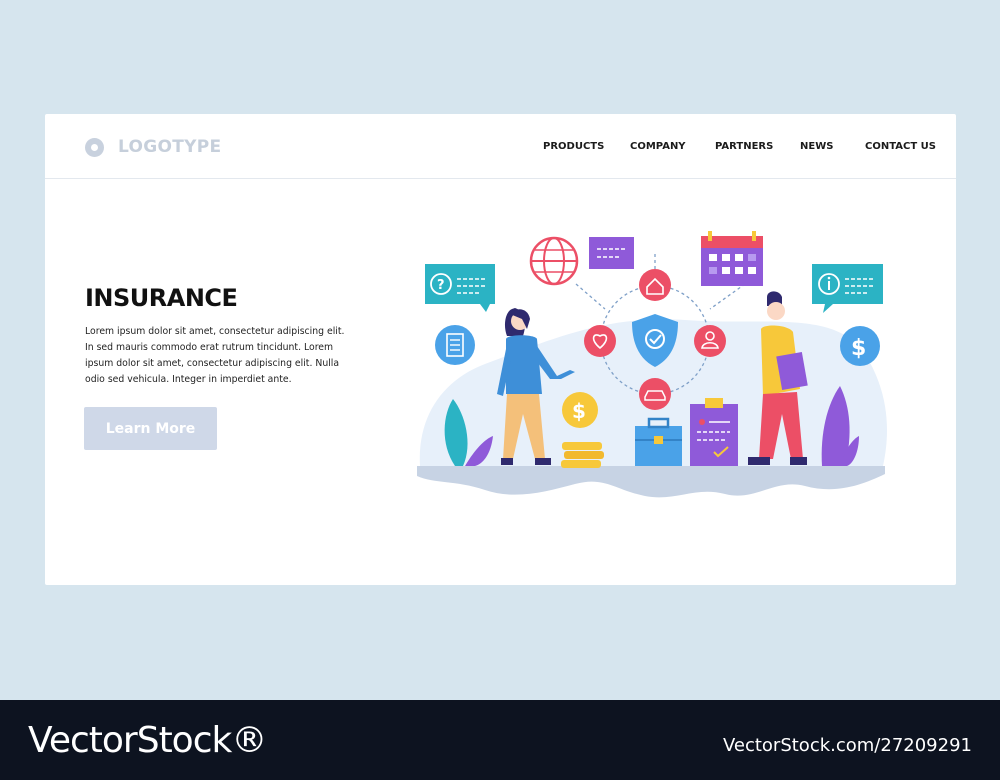 This screenshot has width=1000, height=780. Describe the element at coordinates (460, 288) in the screenshot. I see `help-chat-icon: ?` at that location.